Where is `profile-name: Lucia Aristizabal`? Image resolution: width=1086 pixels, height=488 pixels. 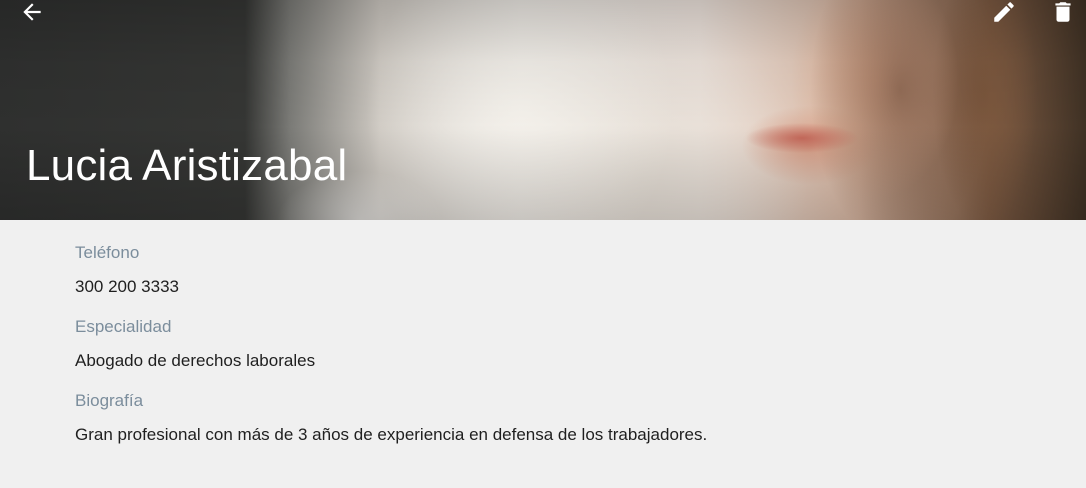 profile-name: Lucia Aristizabal is located at coordinates (187, 165).